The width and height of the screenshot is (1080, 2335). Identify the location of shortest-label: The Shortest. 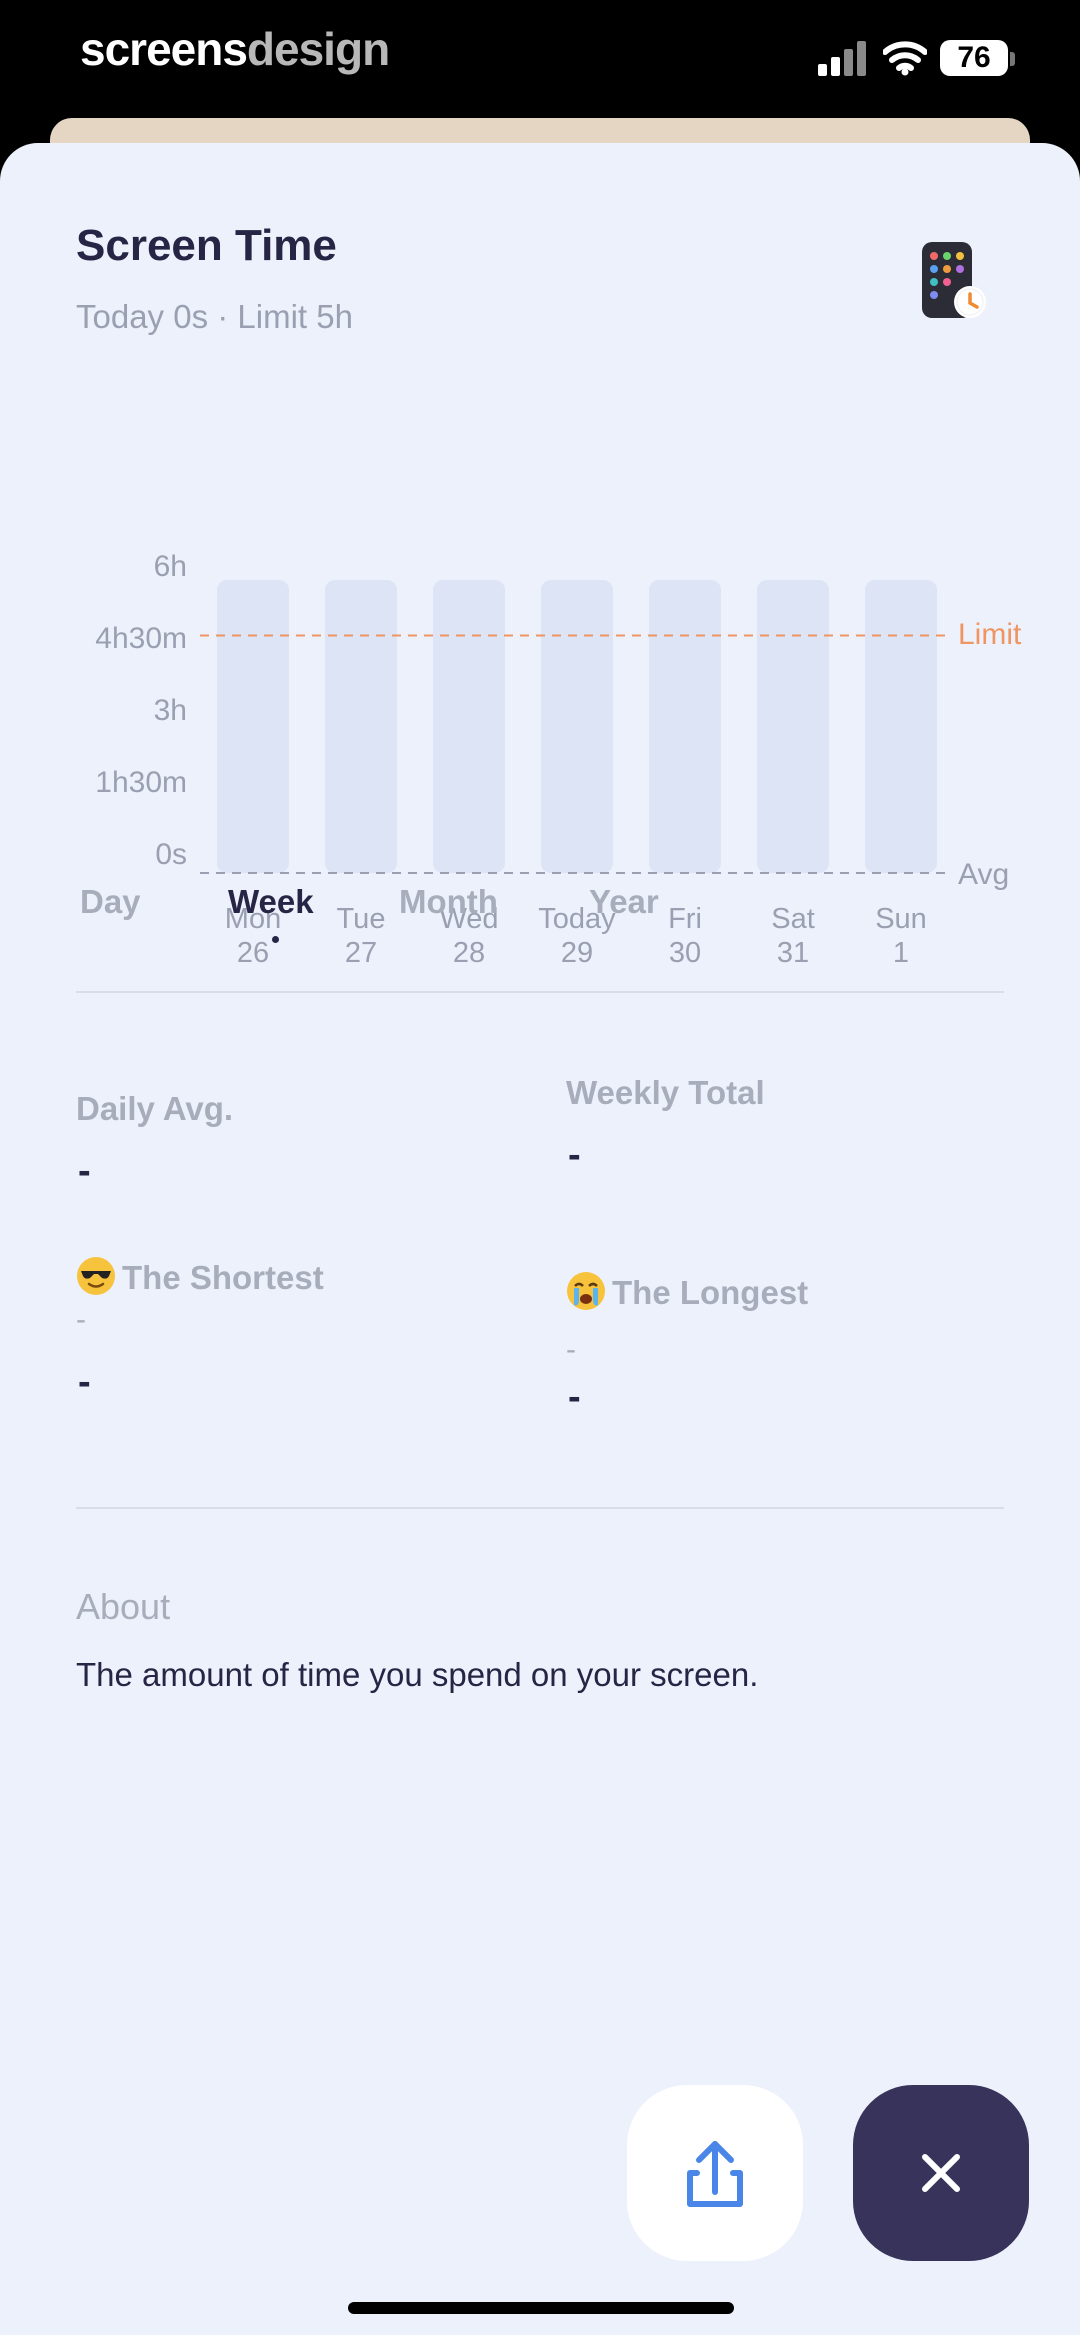
(223, 1277).